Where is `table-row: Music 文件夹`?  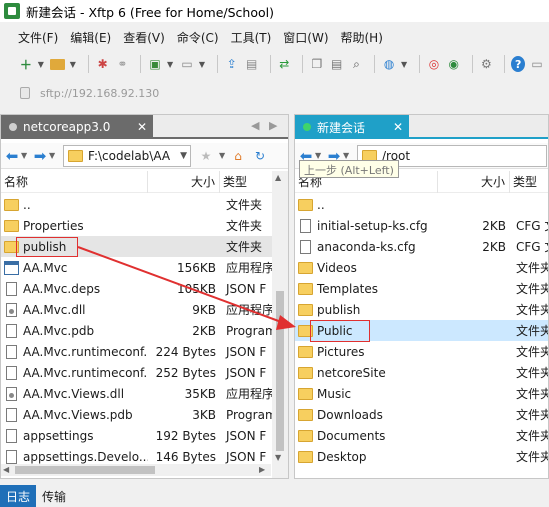 table-row: Music 文件夹 is located at coordinates (421, 393).